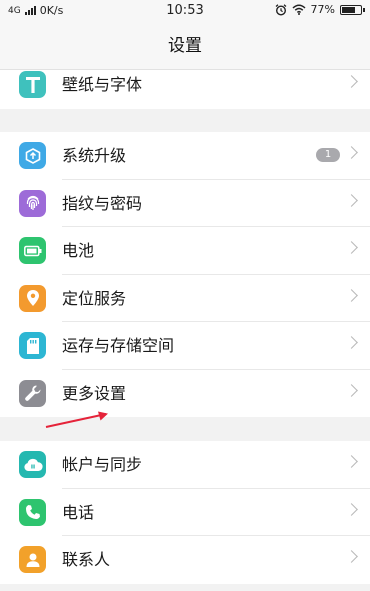  Describe the element at coordinates (102, 203) in the screenshot. I see `settings-item-label: 指纹与密码` at that location.